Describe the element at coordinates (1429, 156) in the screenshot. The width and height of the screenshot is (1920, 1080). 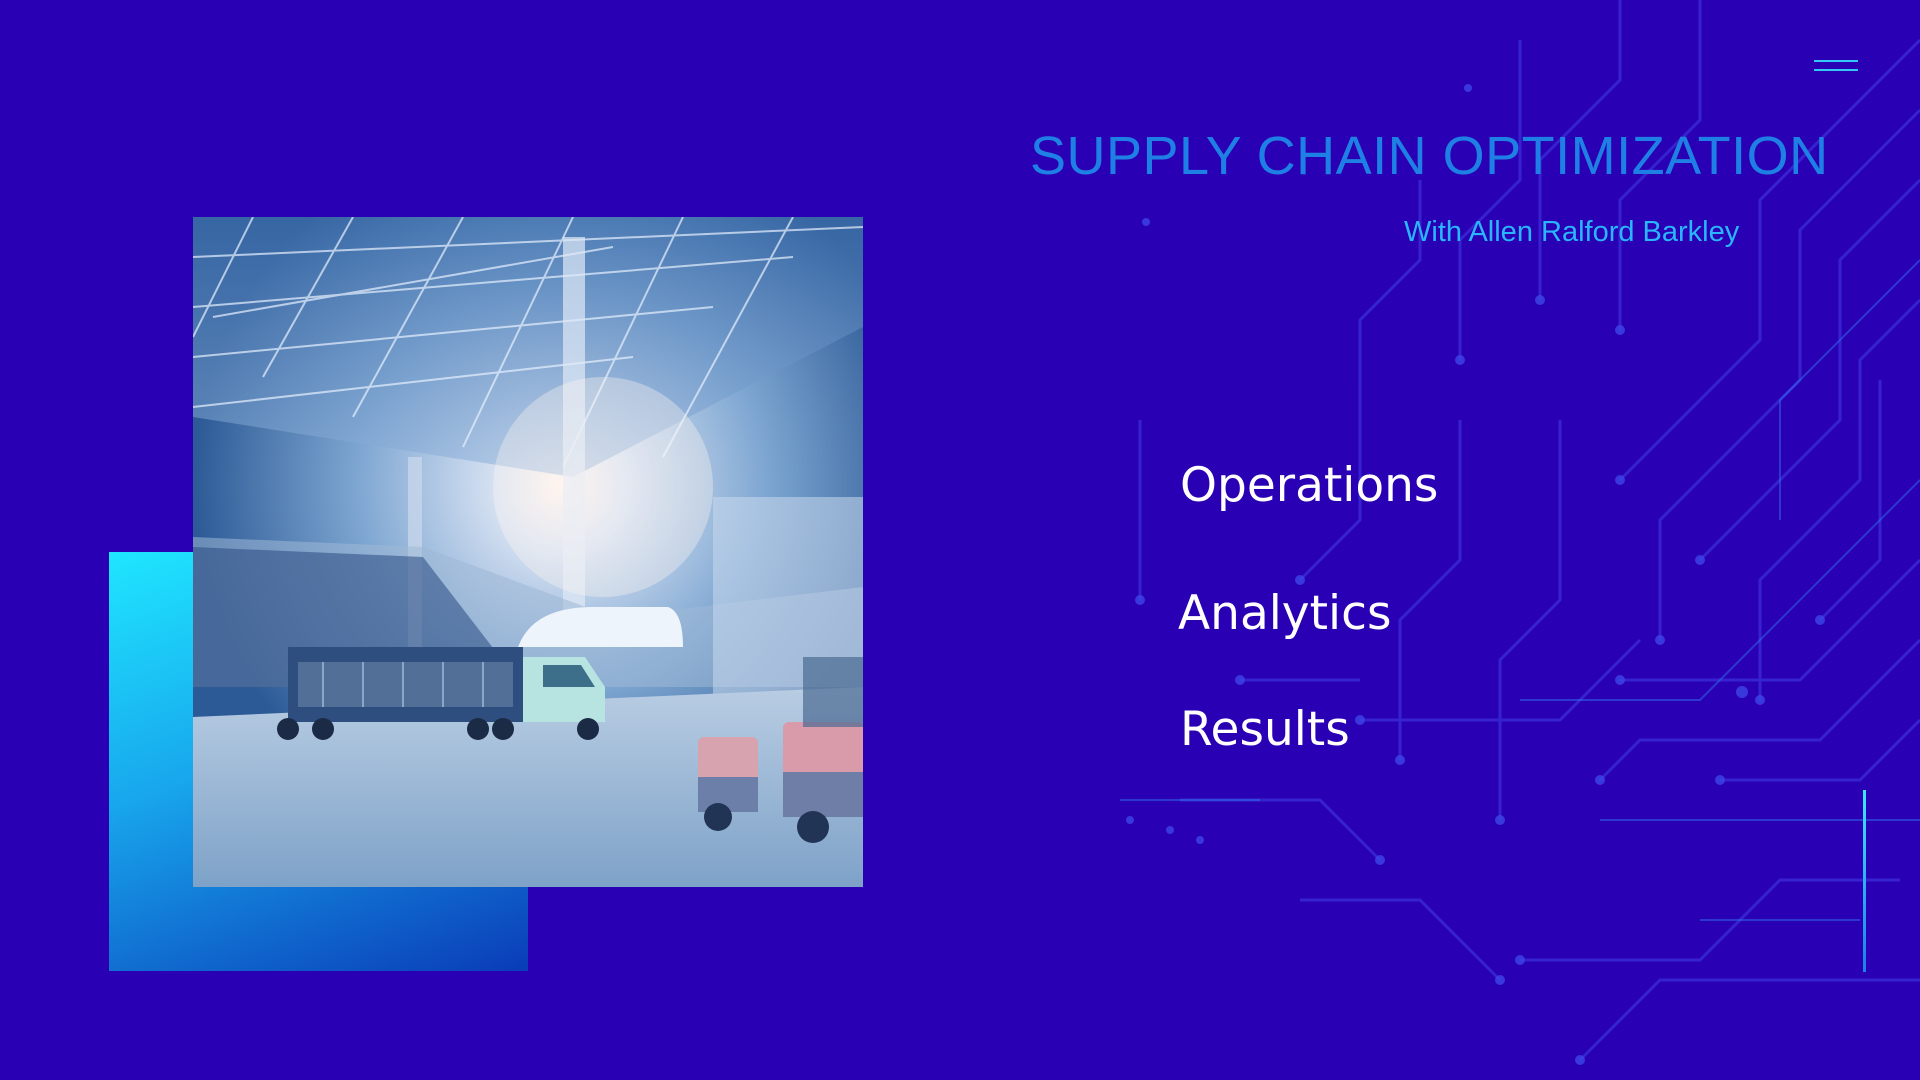
I see `page-title: SUPPLY CHAIN OPTIMIZATION` at that location.